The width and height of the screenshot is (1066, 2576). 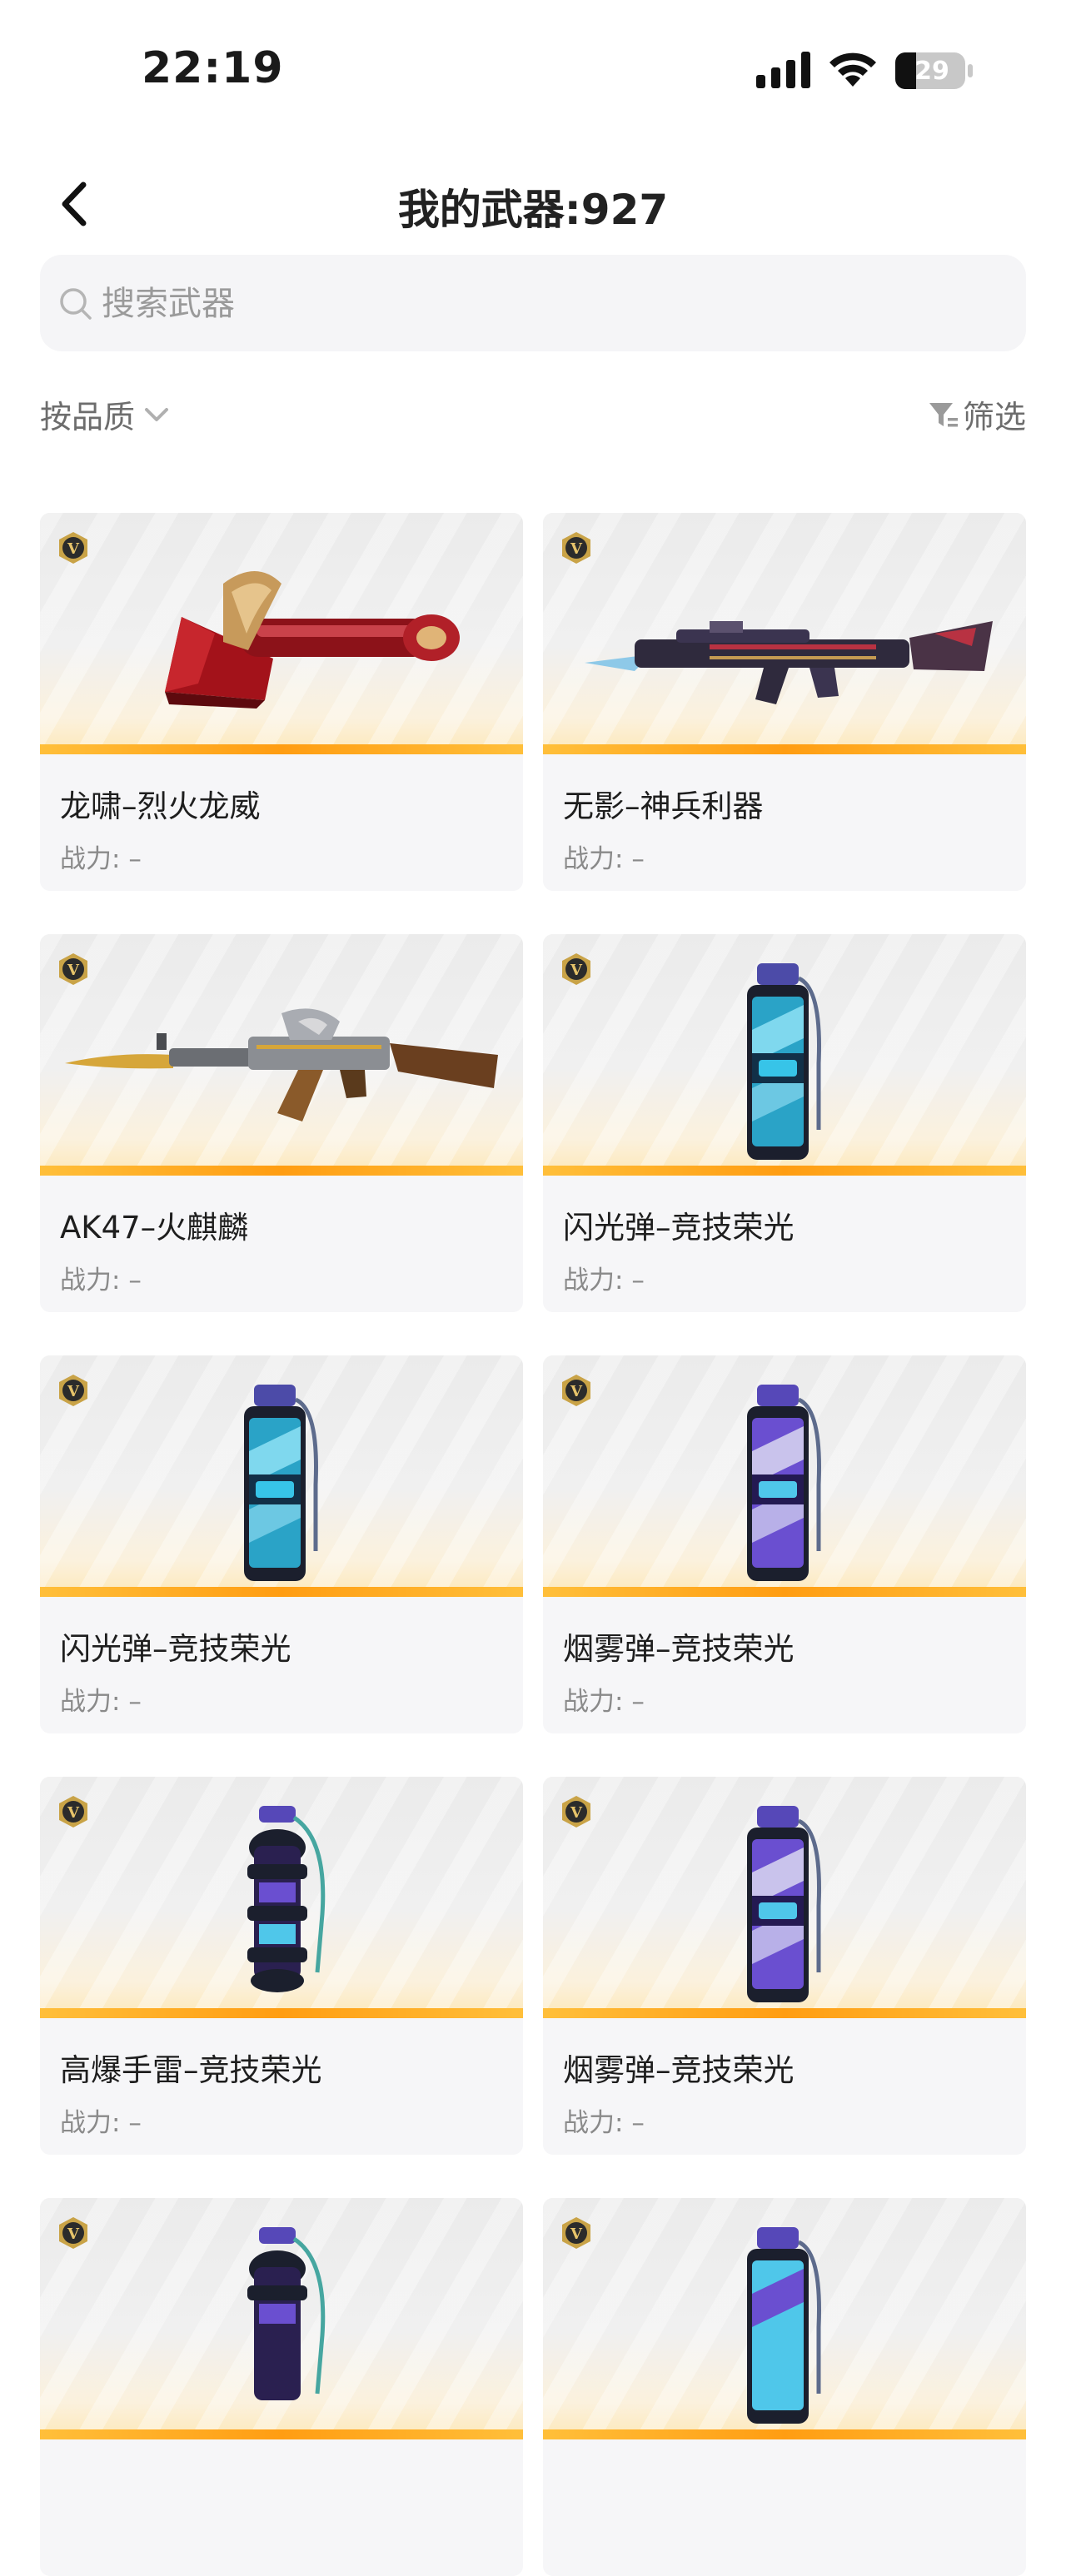 What do you see at coordinates (783, 70) in the screenshot?
I see `cellular-signal-icon` at bounding box center [783, 70].